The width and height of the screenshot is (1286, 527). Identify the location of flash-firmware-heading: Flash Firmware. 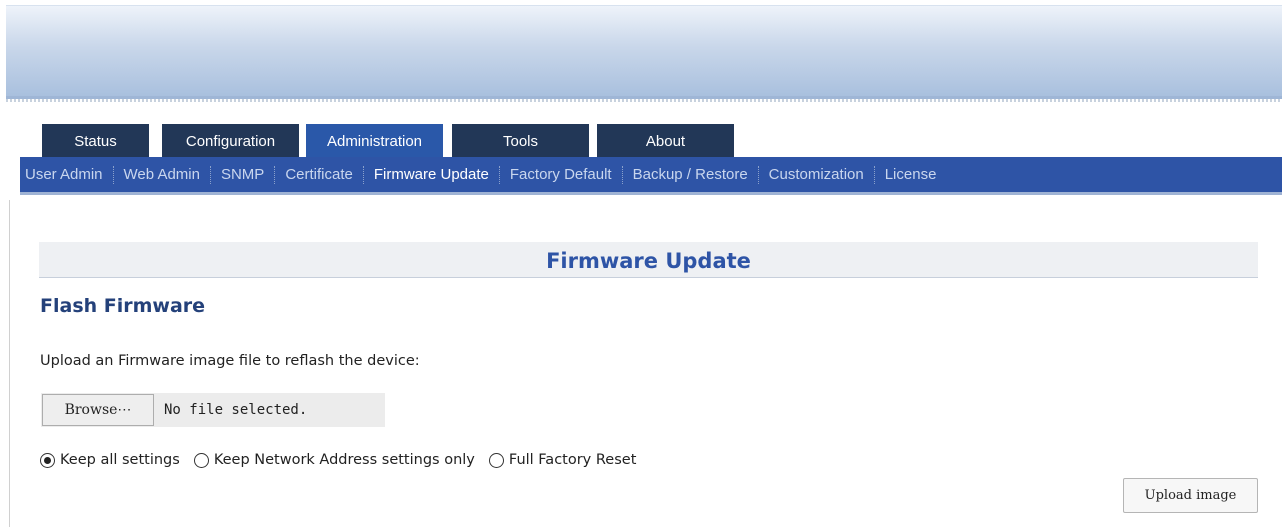
(123, 306).